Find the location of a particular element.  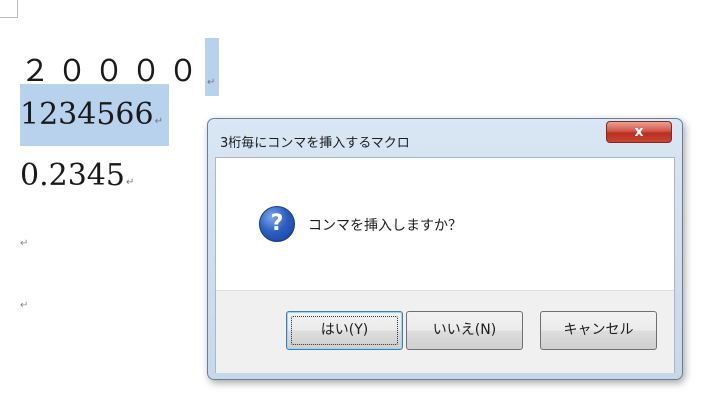

dialog-button-bar: はい(Y) いいえ(N) キャンセル is located at coordinates (445, 331).